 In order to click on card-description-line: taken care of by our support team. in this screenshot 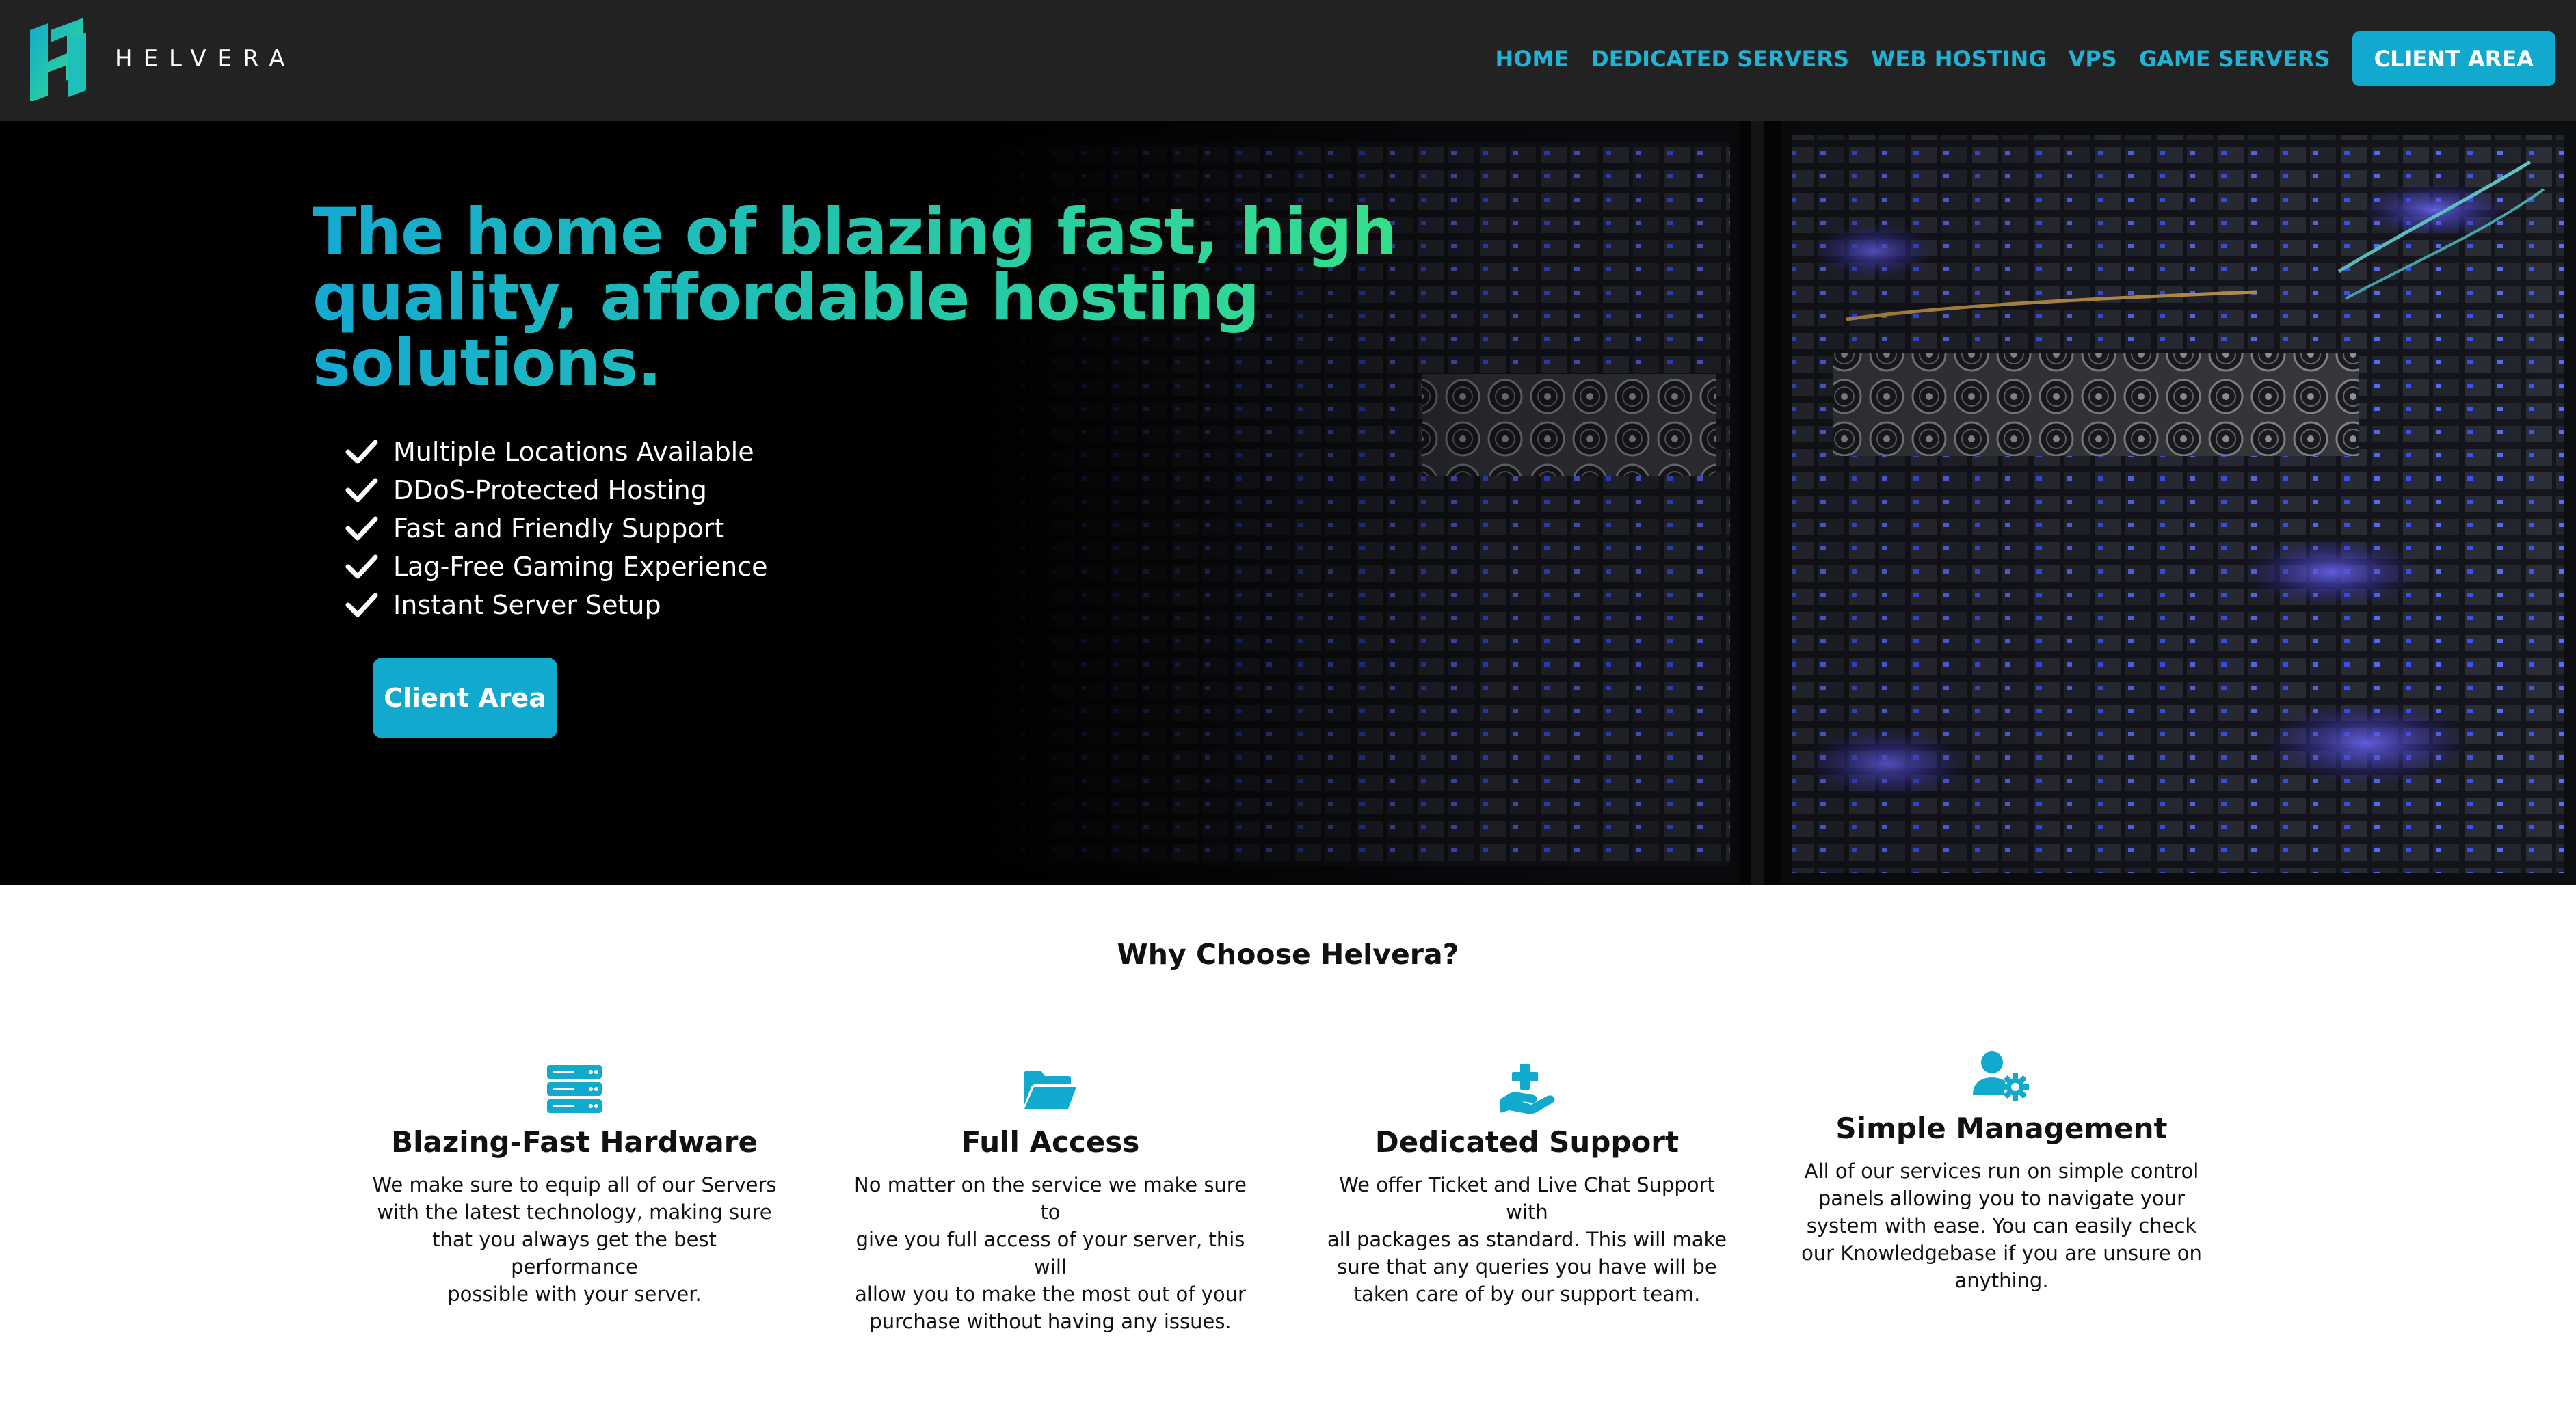, I will do `click(1527, 1294)`.